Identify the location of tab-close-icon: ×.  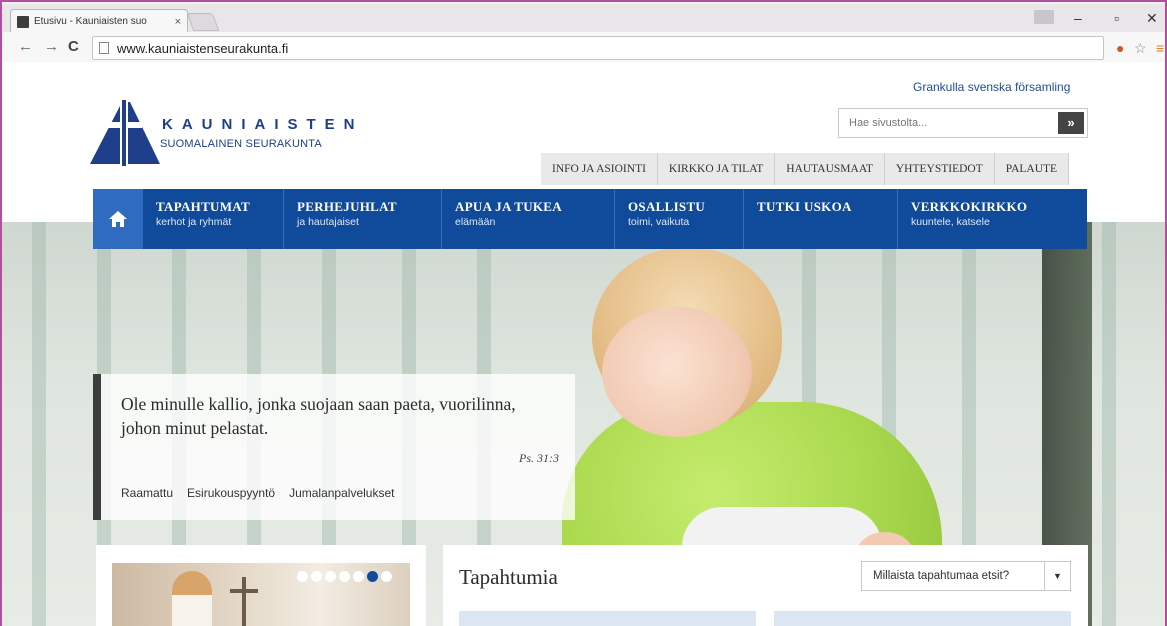
(178, 22).